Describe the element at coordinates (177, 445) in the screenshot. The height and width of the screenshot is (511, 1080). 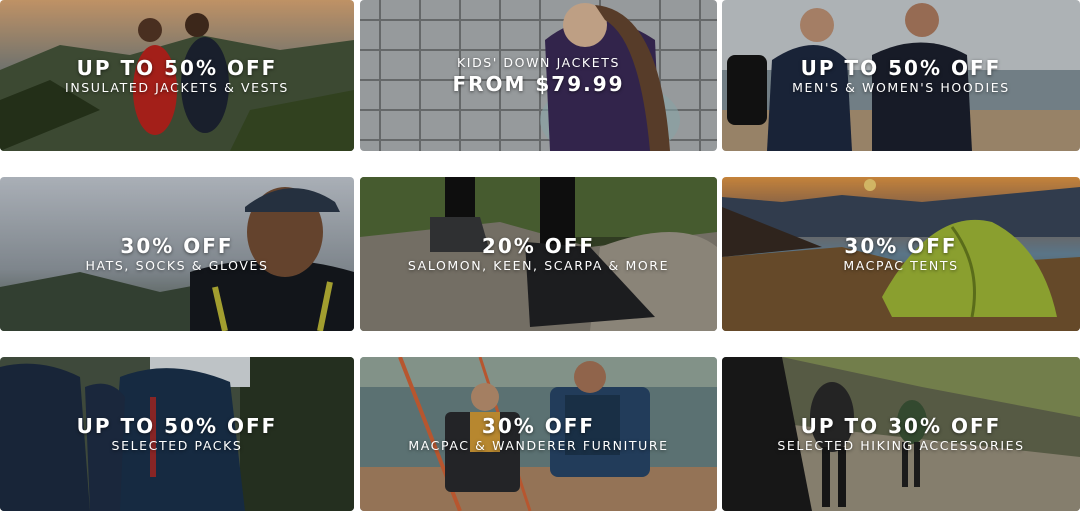
I see `tile-subline: SELECTED PACKS` at that location.